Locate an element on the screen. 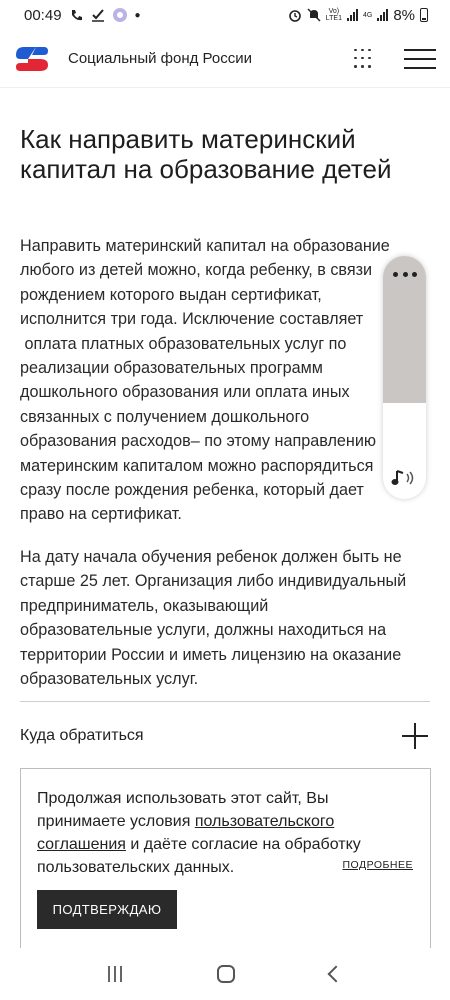 Image resolution: width=450 pixels, height=1000 pixels. accordion-where-to-apply: Куда обратиться is located at coordinates (225, 736).